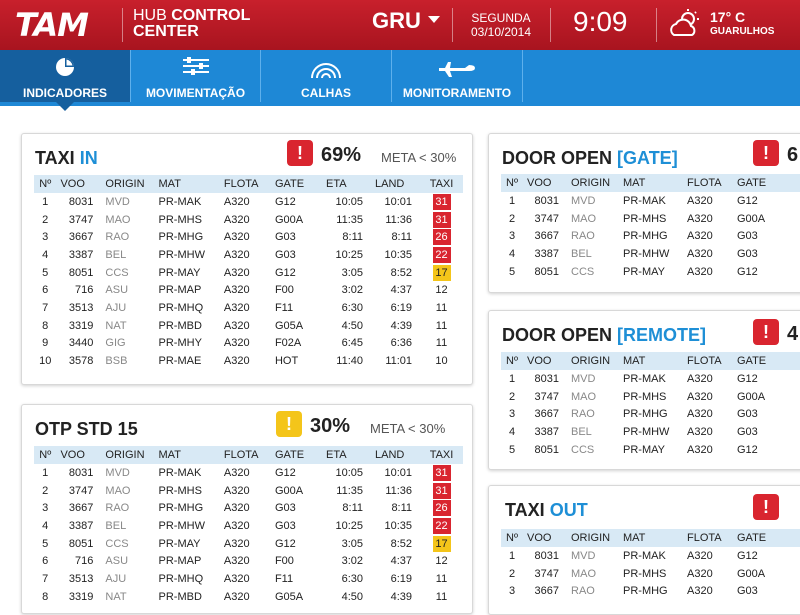 The image size is (800, 615). I want to click on table-cell: 8, so click(45, 596).